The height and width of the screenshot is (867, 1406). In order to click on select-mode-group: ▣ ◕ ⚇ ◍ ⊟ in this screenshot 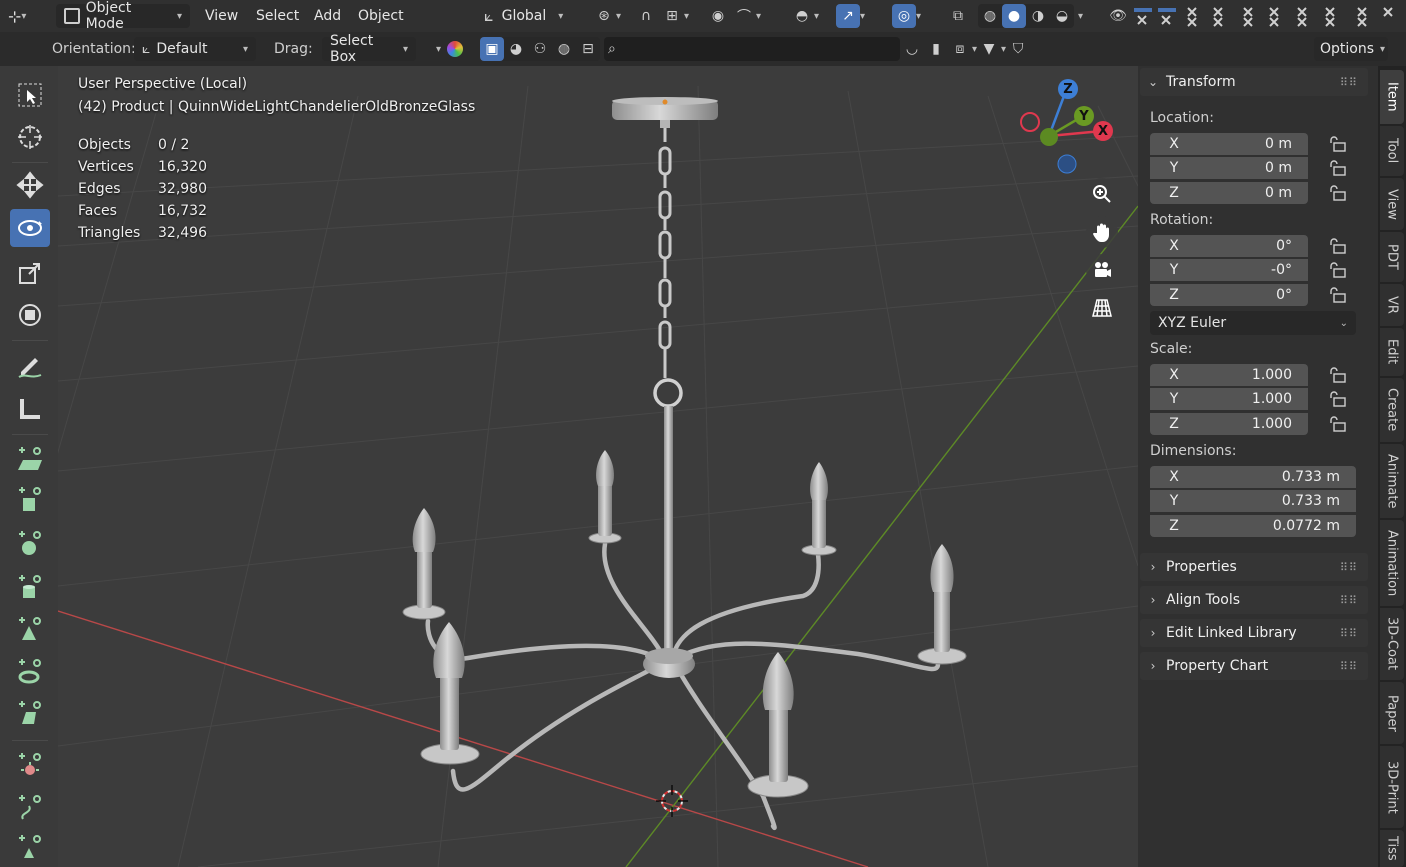, I will do `click(540, 49)`.